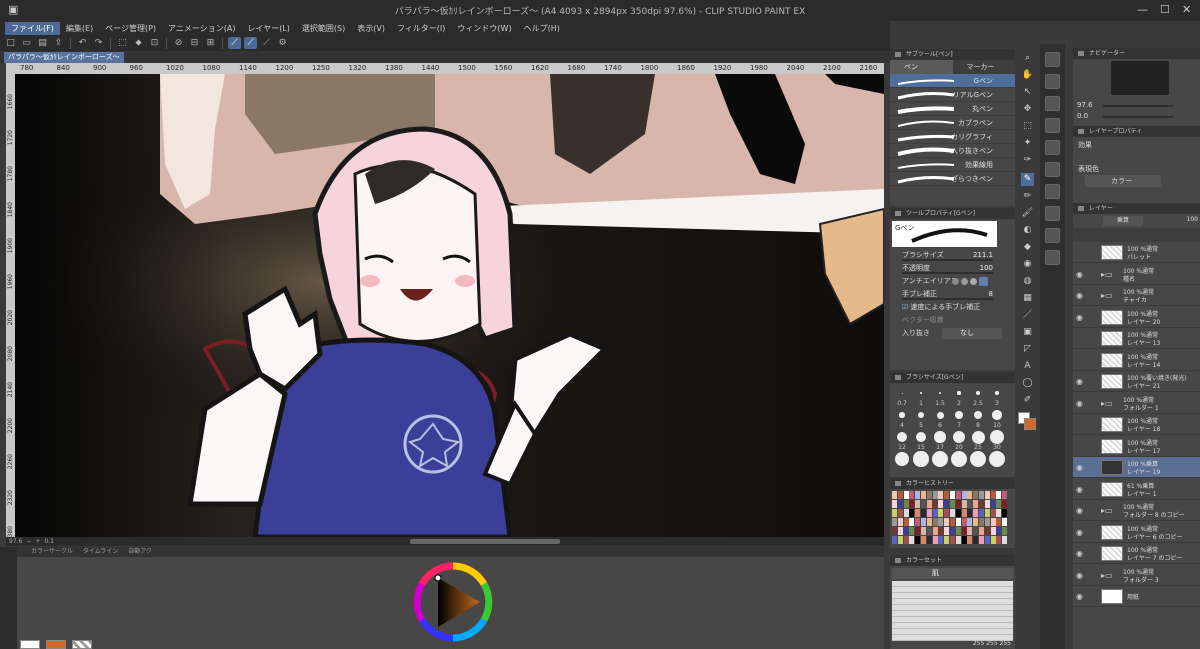  What do you see at coordinates (1136, 510) in the screenshot?
I see `layer-row: ◉ ▸▭ 100 %通常 フォルダー 8 のコピー` at bounding box center [1136, 510].